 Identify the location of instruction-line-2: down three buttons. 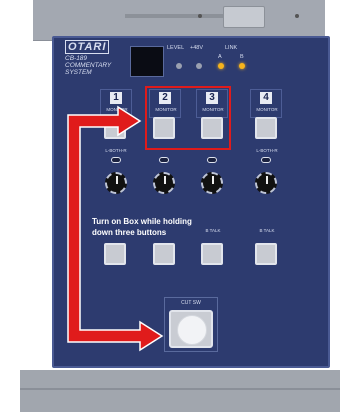
(129, 232).